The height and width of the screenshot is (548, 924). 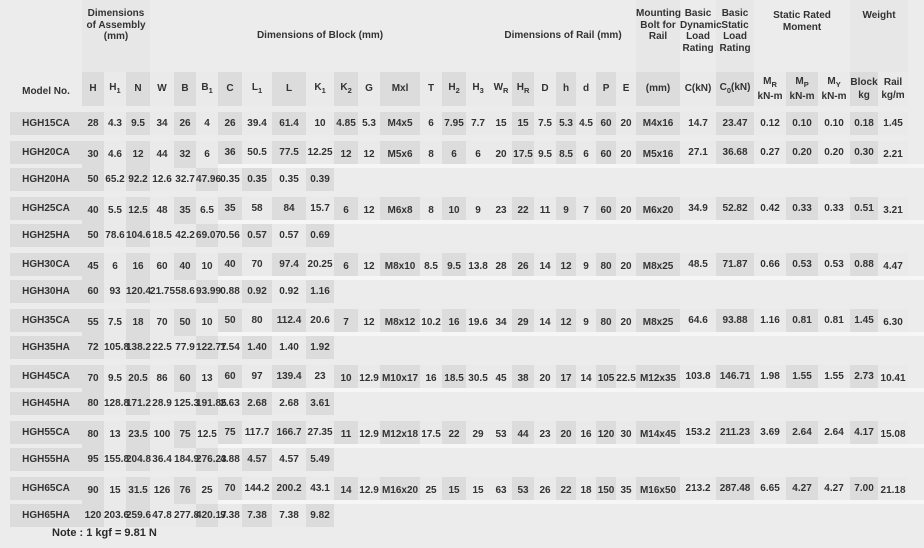 What do you see at coordinates (563, 36) in the screenshot?
I see `header-group-rail: Dimensions of Rail (mm)` at bounding box center [563, 36].